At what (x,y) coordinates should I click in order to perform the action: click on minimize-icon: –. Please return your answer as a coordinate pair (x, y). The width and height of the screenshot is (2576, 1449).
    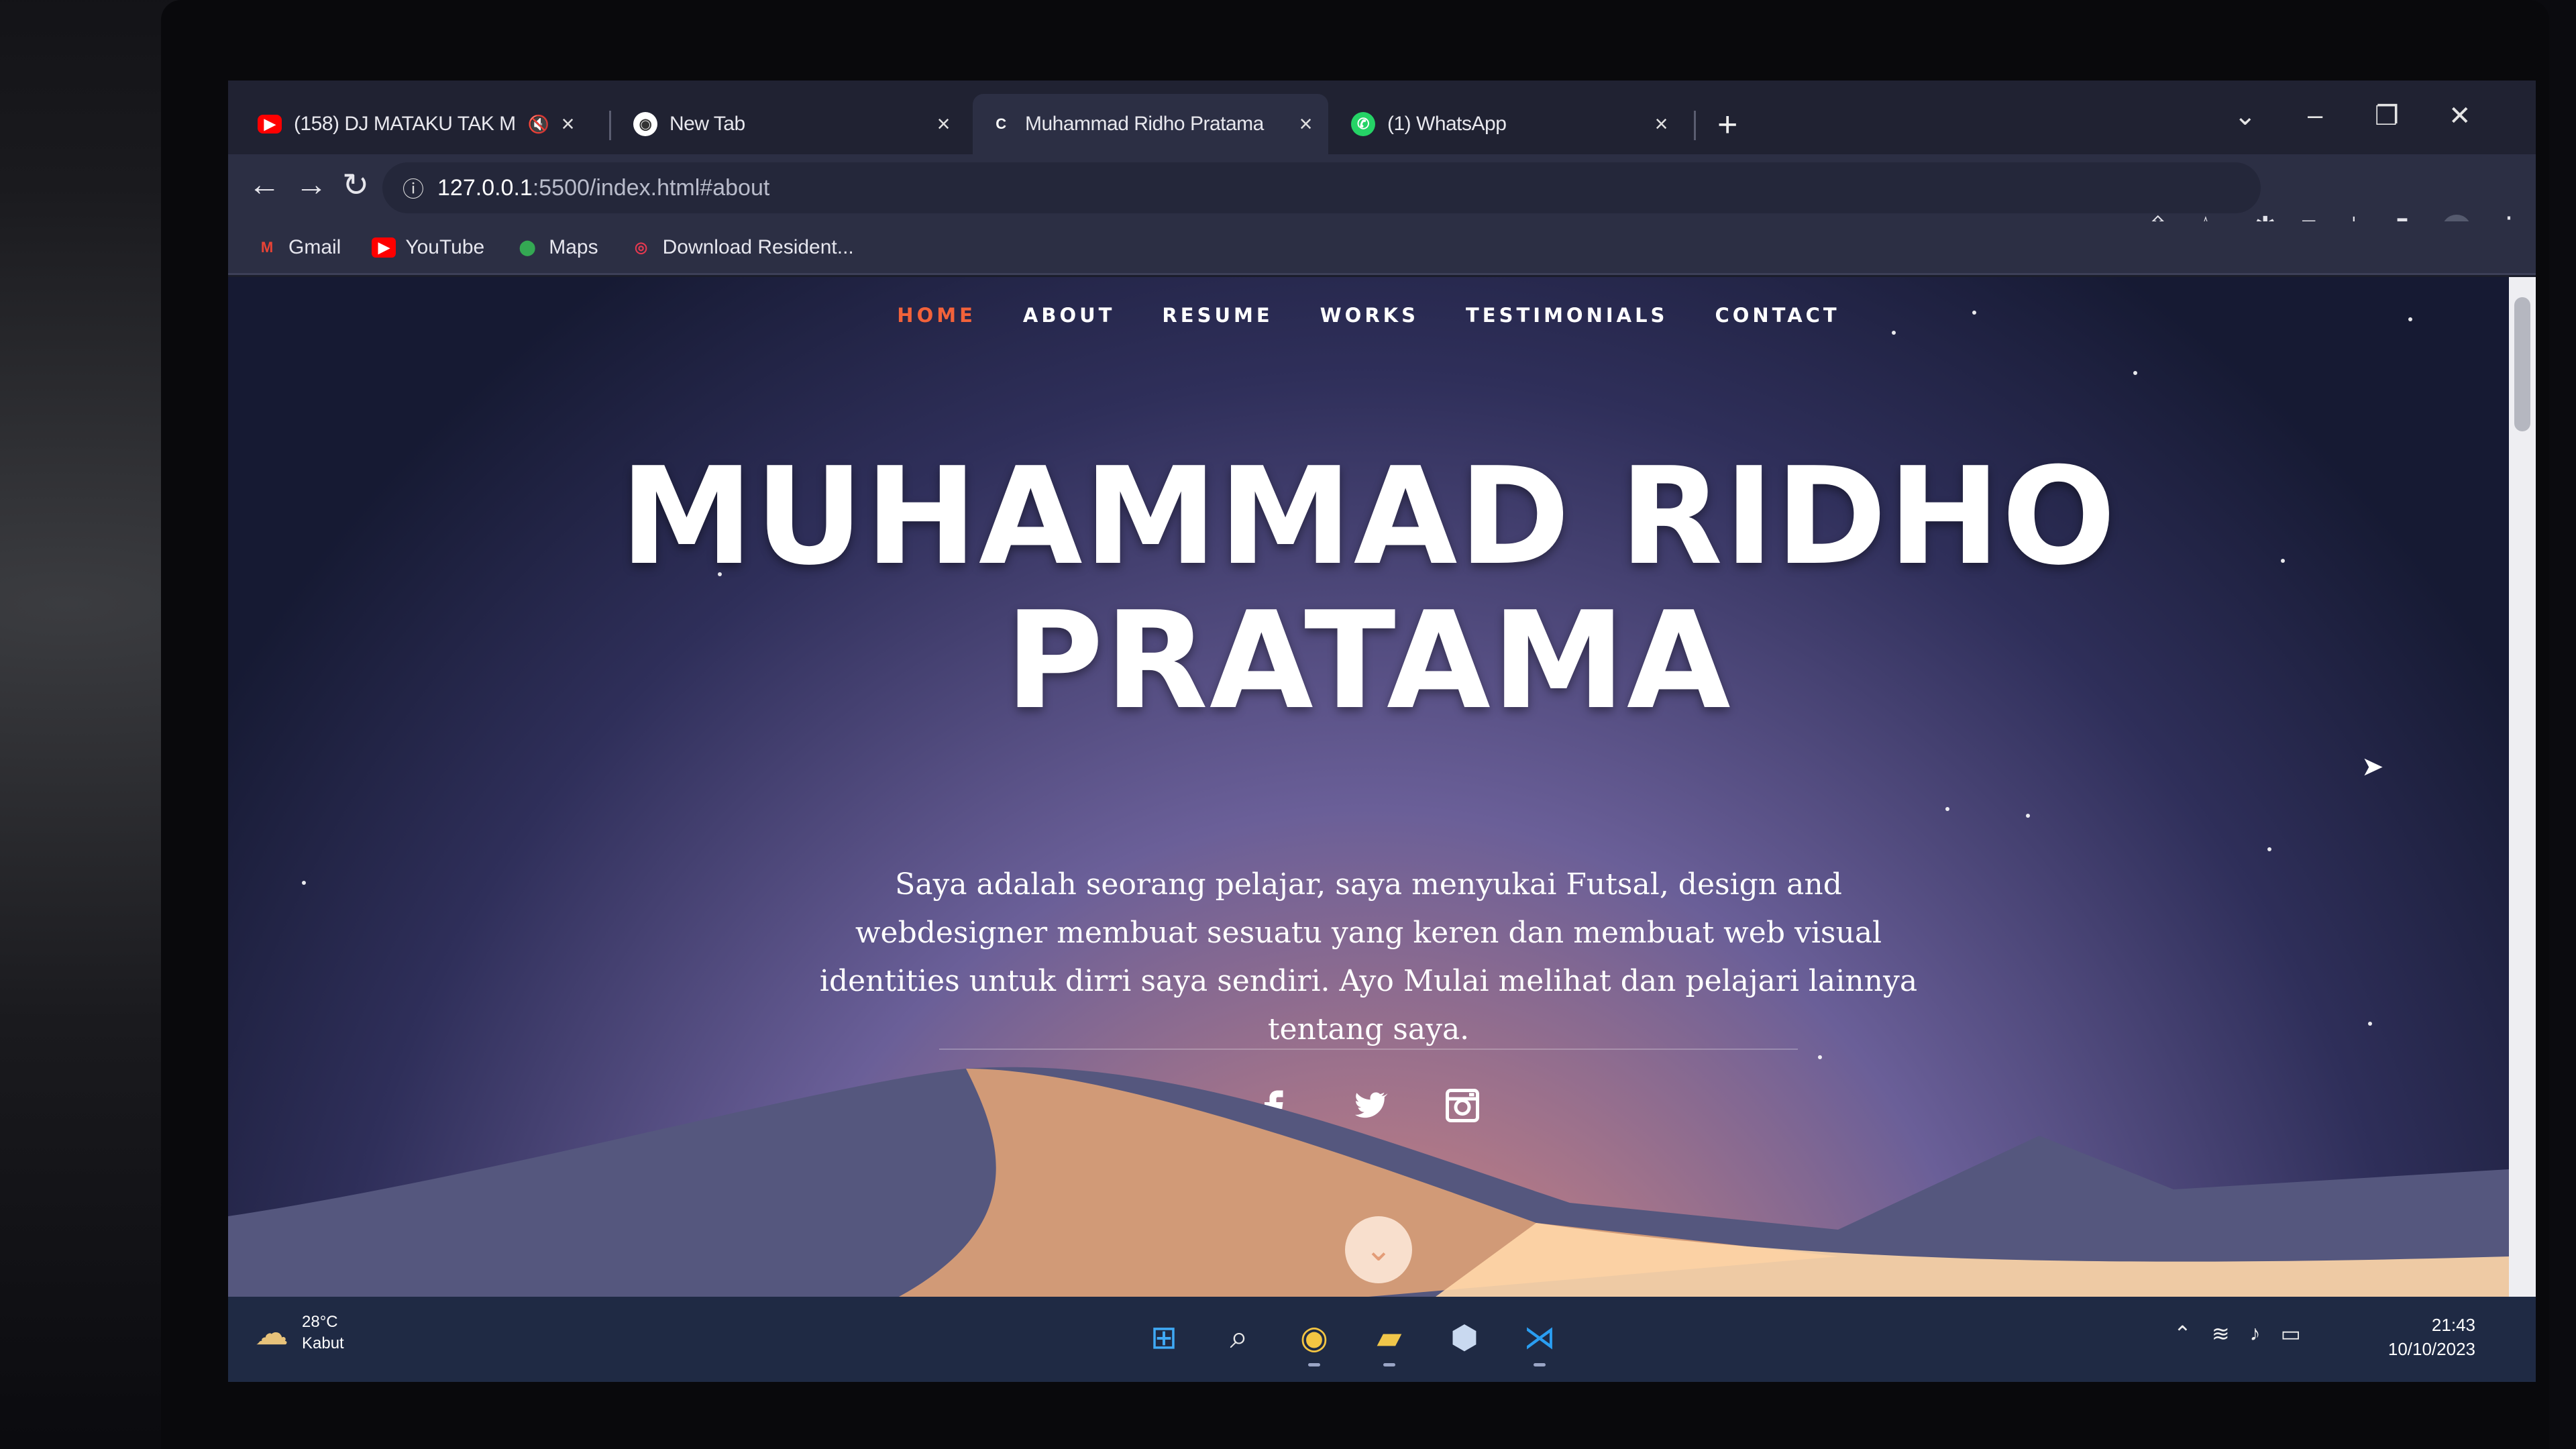
    Looking at the image, I should click on (2315, 116).